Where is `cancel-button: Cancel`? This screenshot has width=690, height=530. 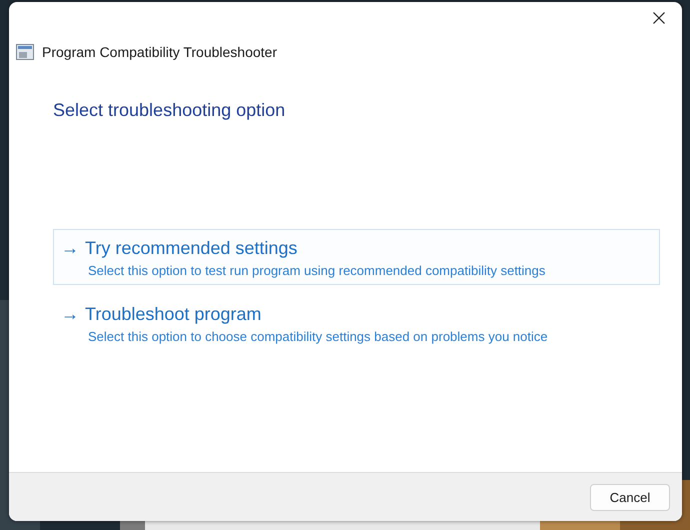 cancel-button: Cancel is located at coordinates (630, 497).